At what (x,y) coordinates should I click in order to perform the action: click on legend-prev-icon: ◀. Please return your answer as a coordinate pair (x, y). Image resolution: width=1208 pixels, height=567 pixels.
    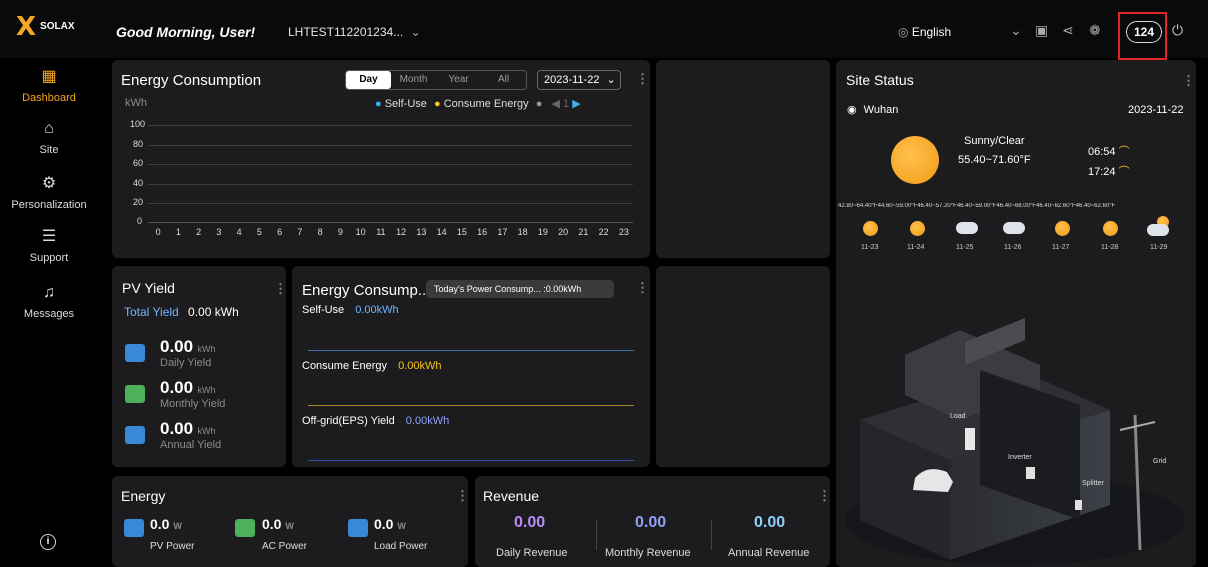
    Looking at the image, I should click on (555, 104).